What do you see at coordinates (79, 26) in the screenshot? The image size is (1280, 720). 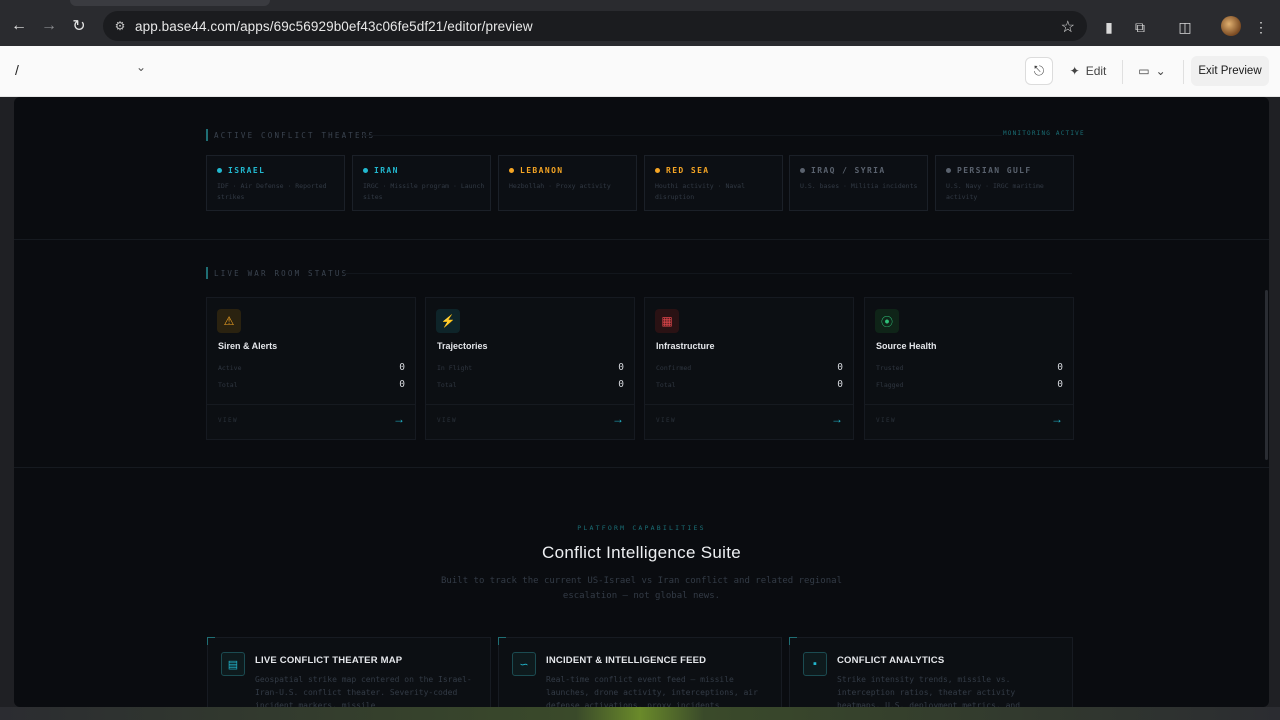 I see `reload-icon: ↻` at bounding box center [79, 26].